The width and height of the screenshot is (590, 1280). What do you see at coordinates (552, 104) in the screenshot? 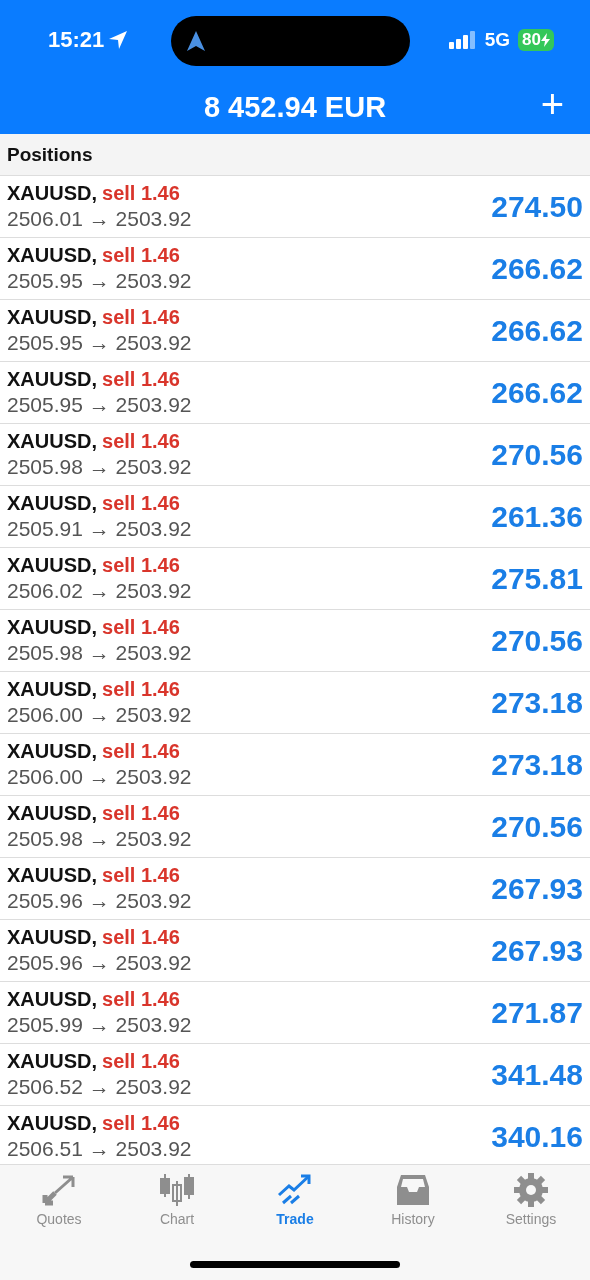
I see `add-button: +` at bounding box center [552, 104].